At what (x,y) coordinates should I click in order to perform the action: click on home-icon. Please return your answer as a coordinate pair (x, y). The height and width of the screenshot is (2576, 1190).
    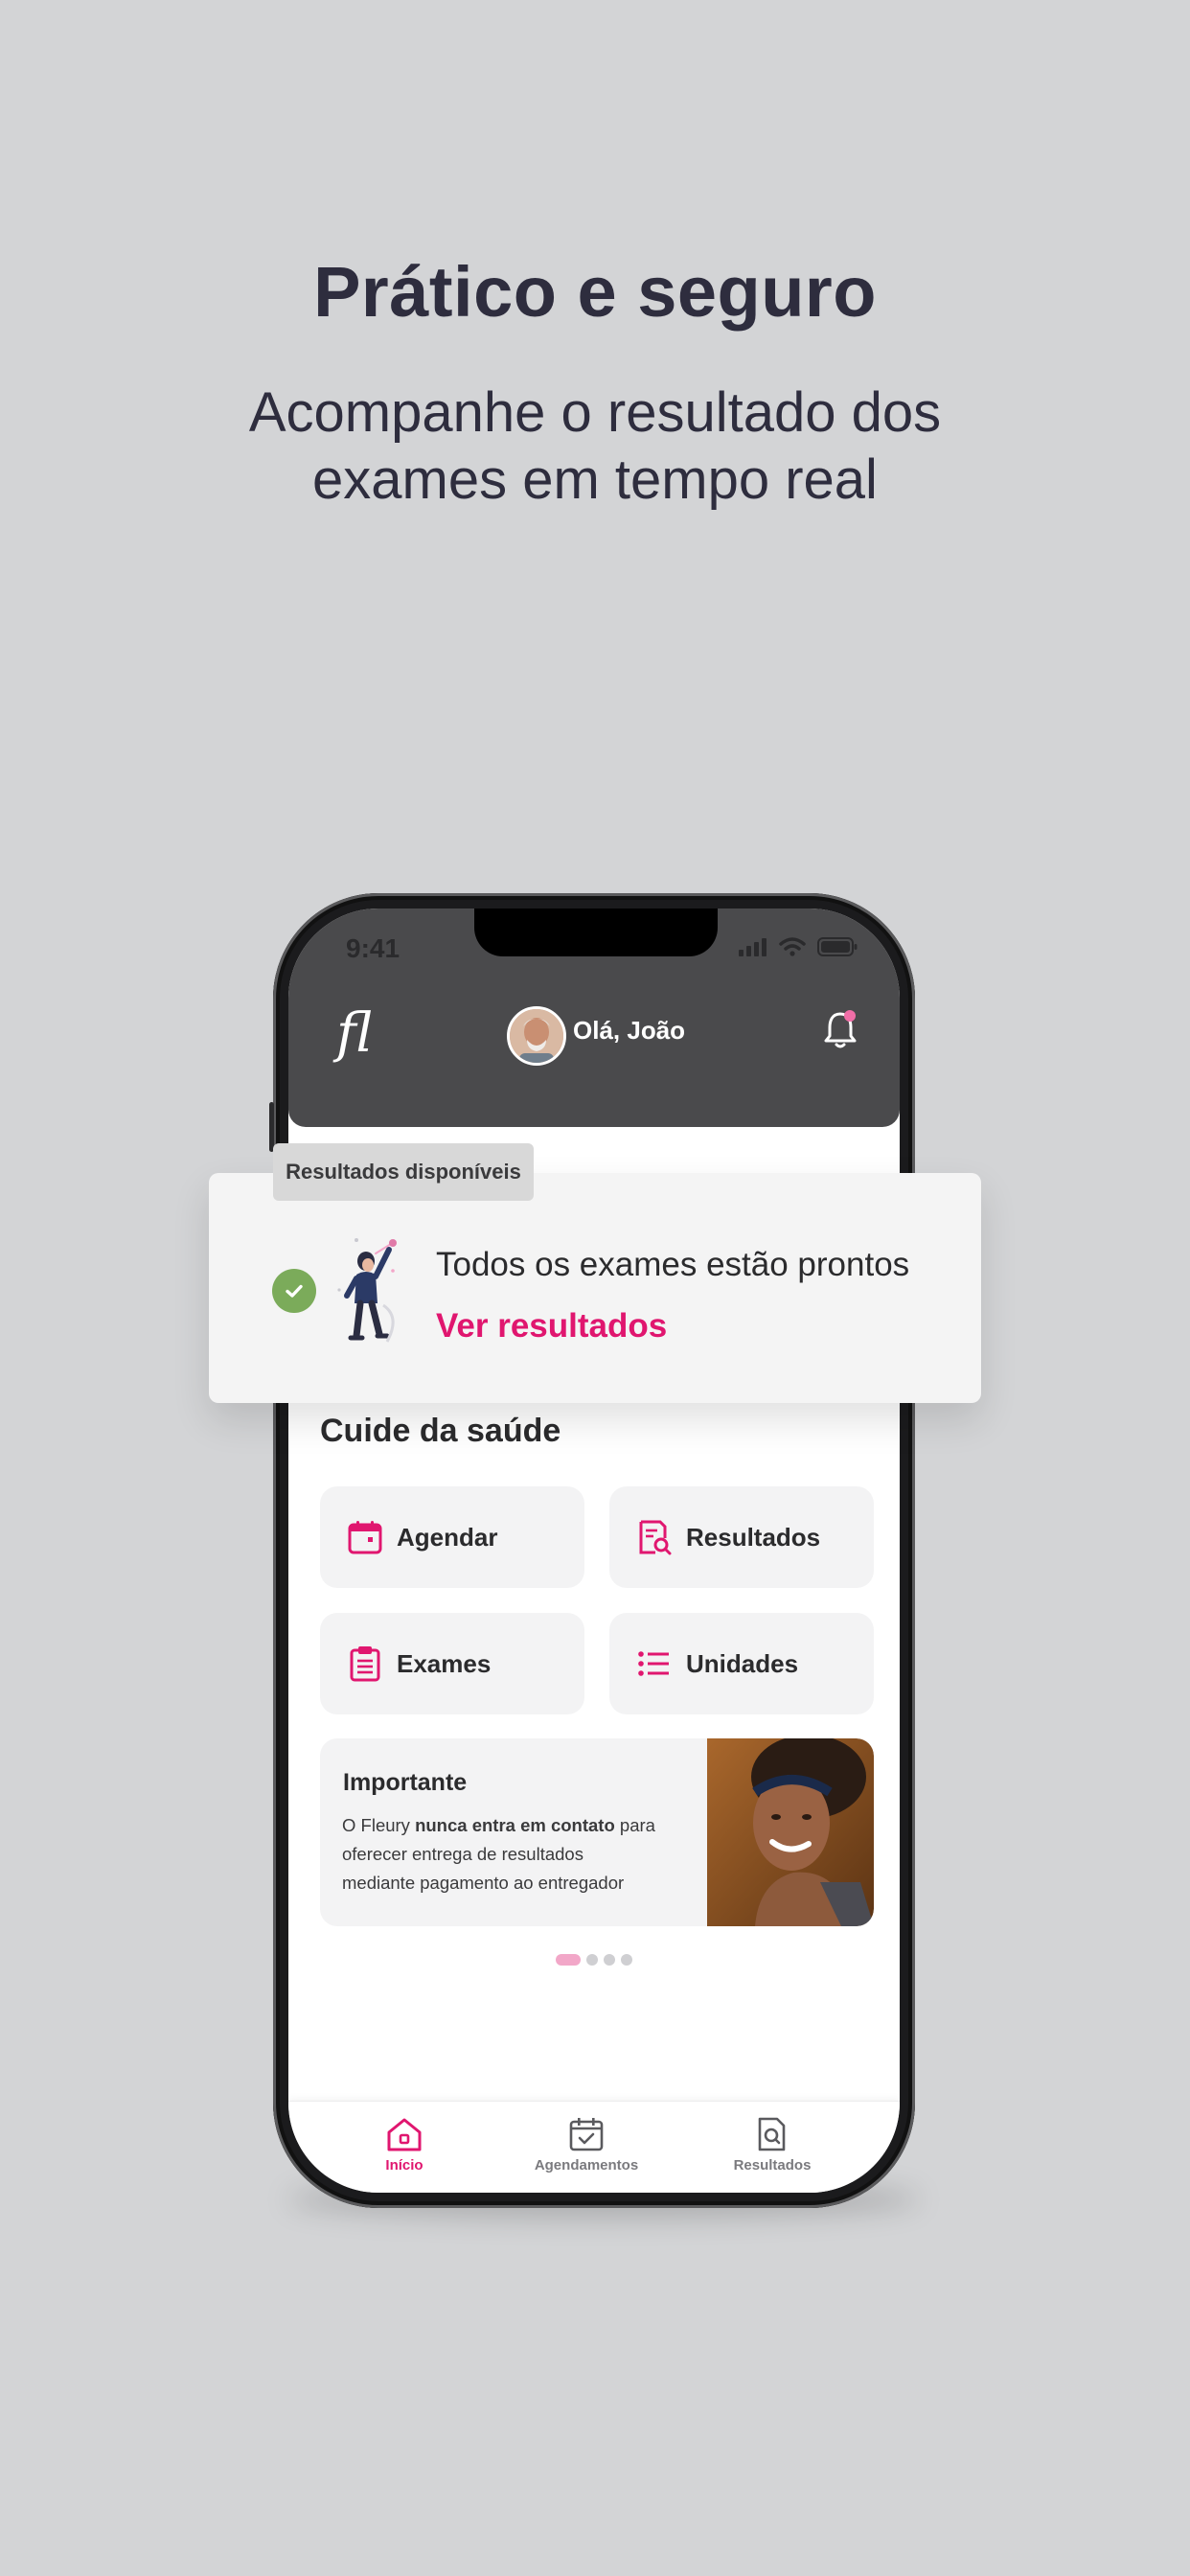
    Looking at the image, I should click on (405, 2134).